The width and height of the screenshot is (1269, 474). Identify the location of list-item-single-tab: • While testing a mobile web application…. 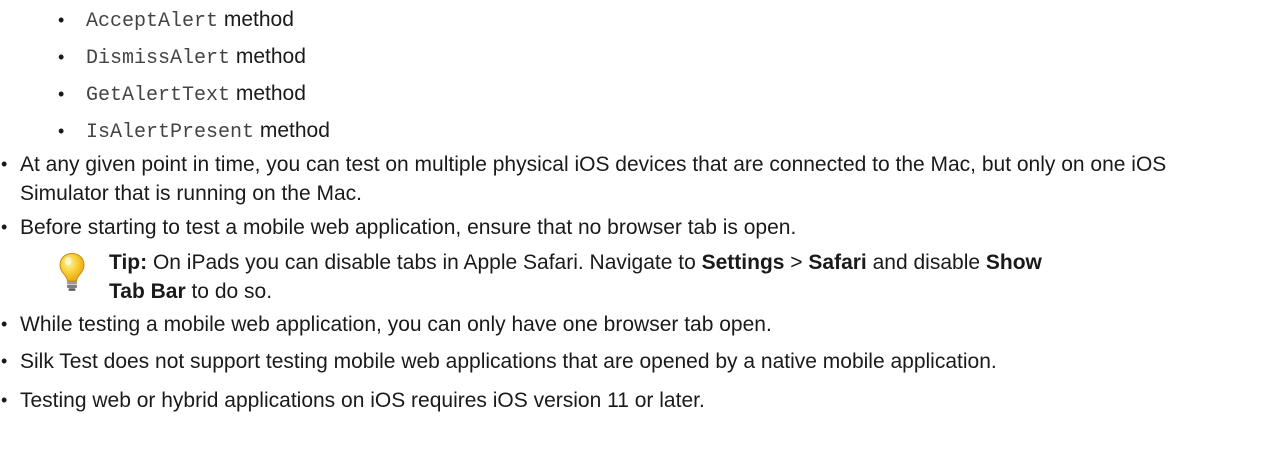
(630, 324).